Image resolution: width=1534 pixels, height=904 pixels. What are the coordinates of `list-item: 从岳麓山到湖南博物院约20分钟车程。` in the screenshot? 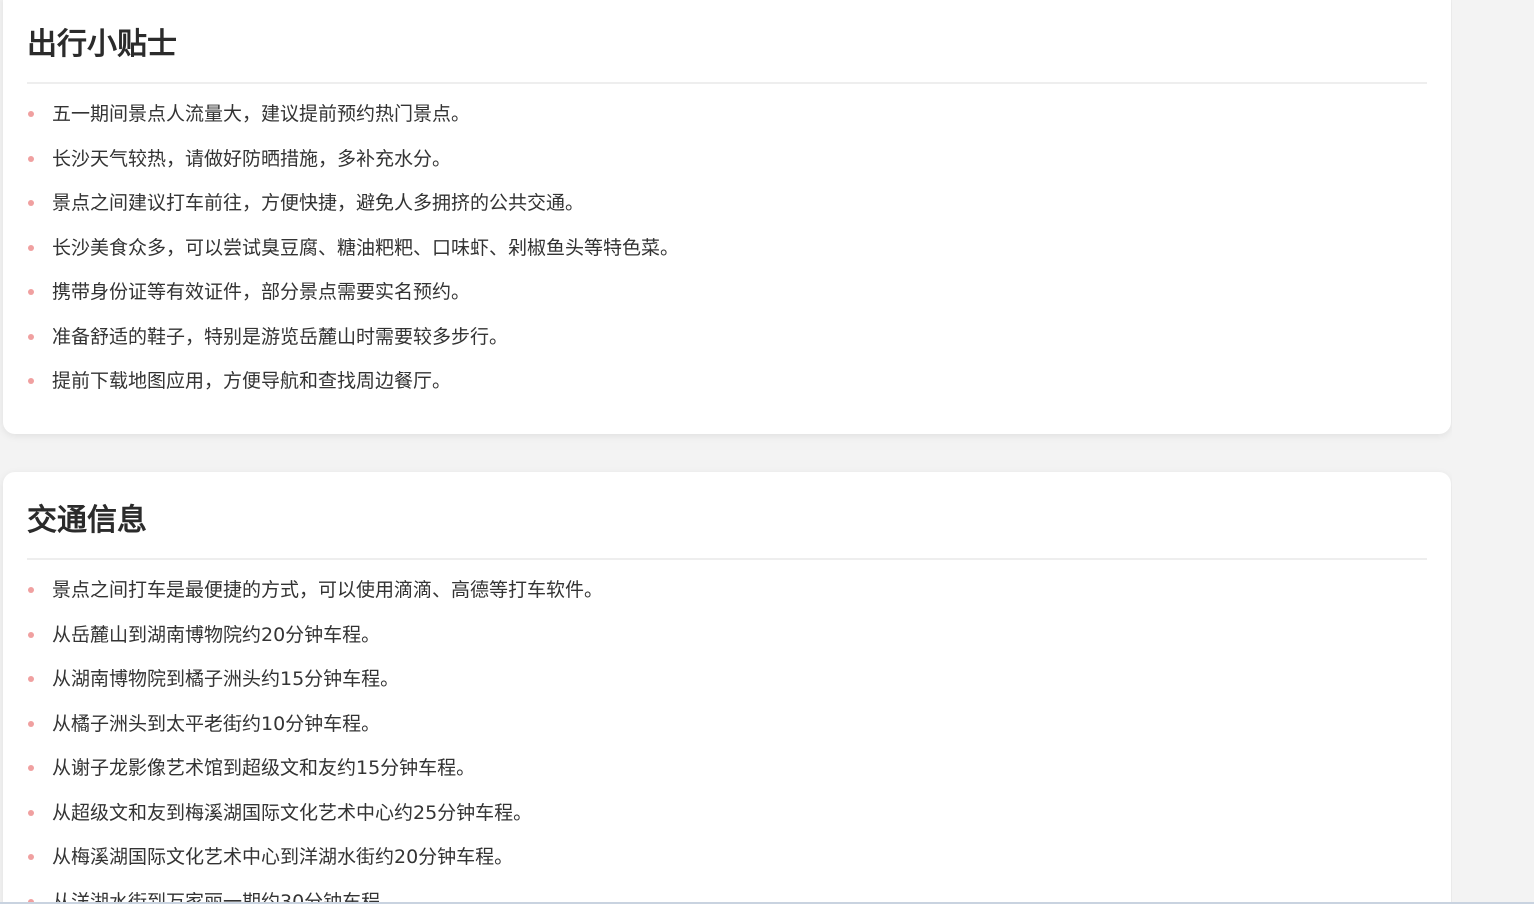 It's located at (315, 643).